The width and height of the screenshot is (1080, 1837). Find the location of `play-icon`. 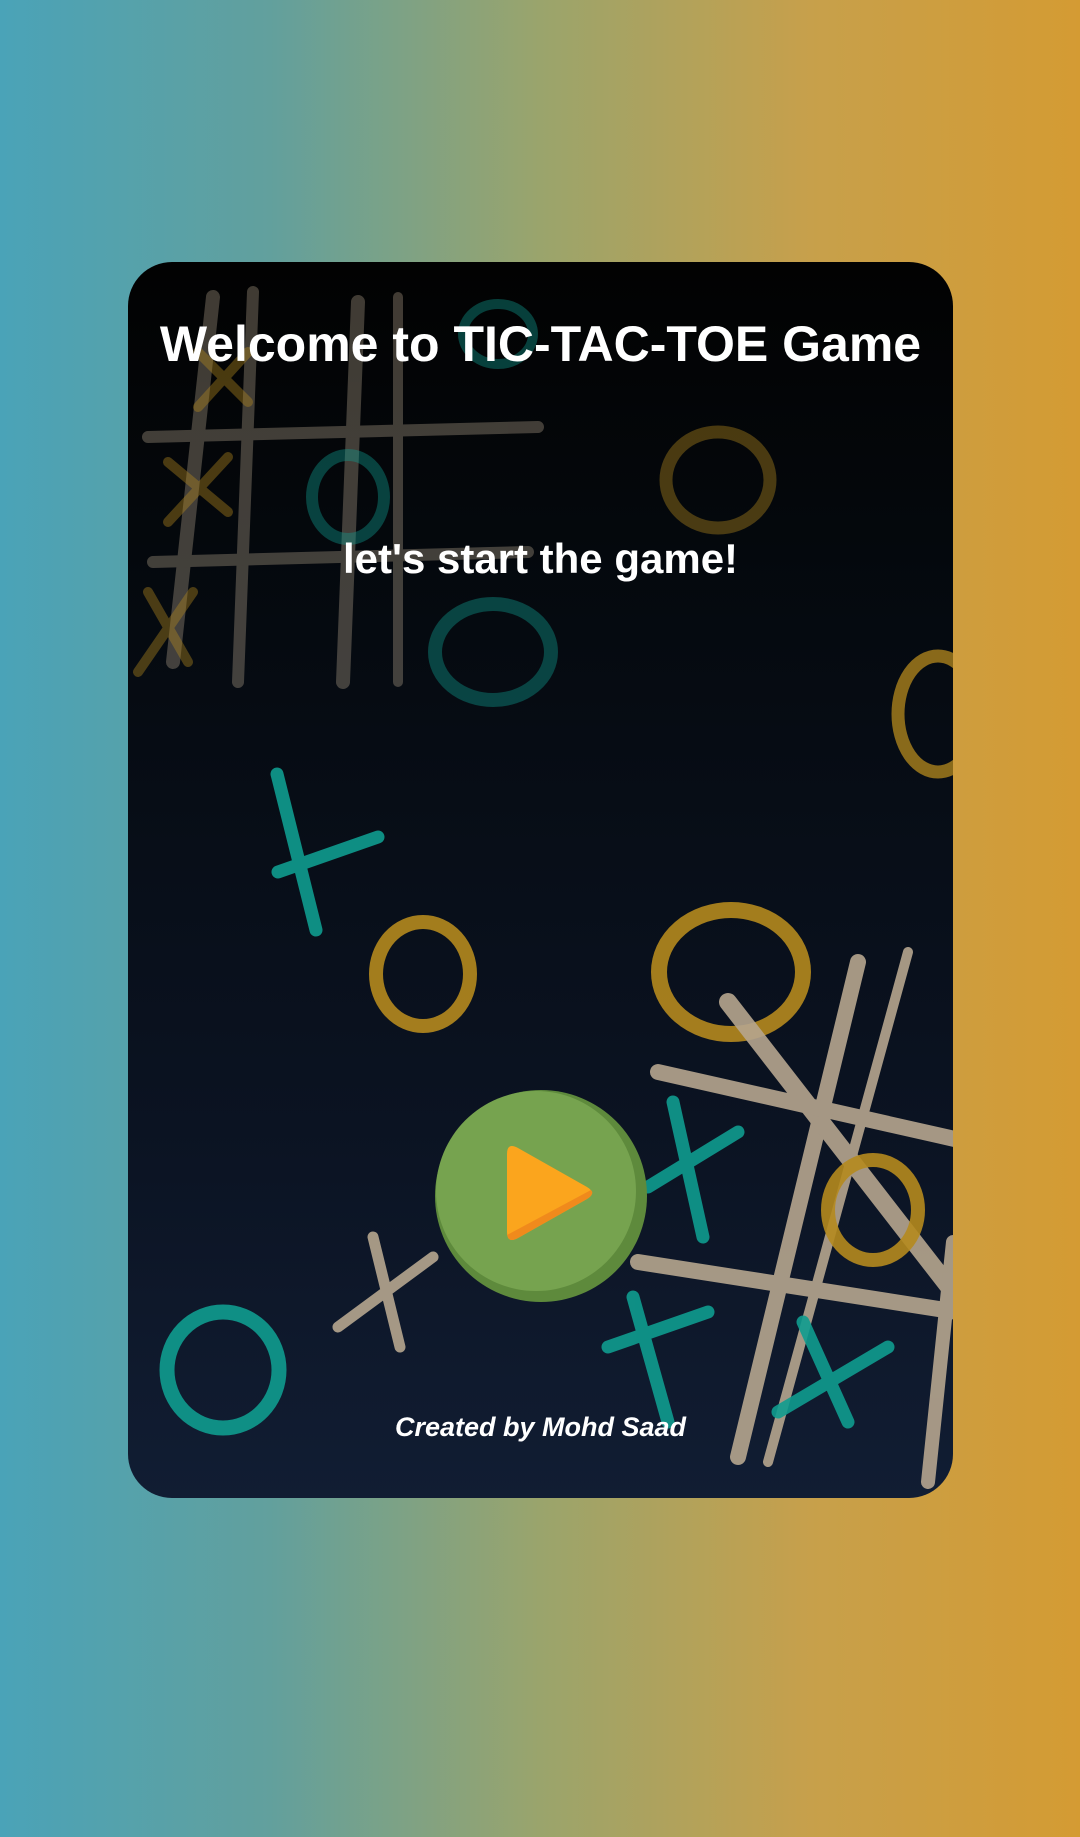

play-icon is located at coordinates (541, 1196).